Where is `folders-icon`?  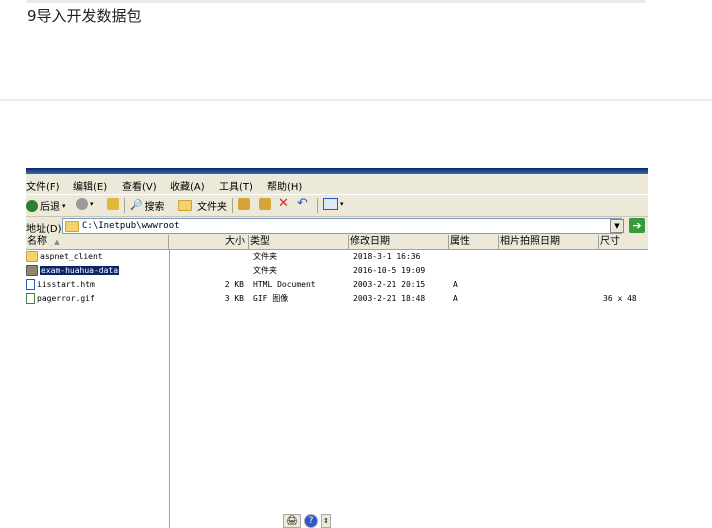
folders-icon is located at coordinates (185, 205).